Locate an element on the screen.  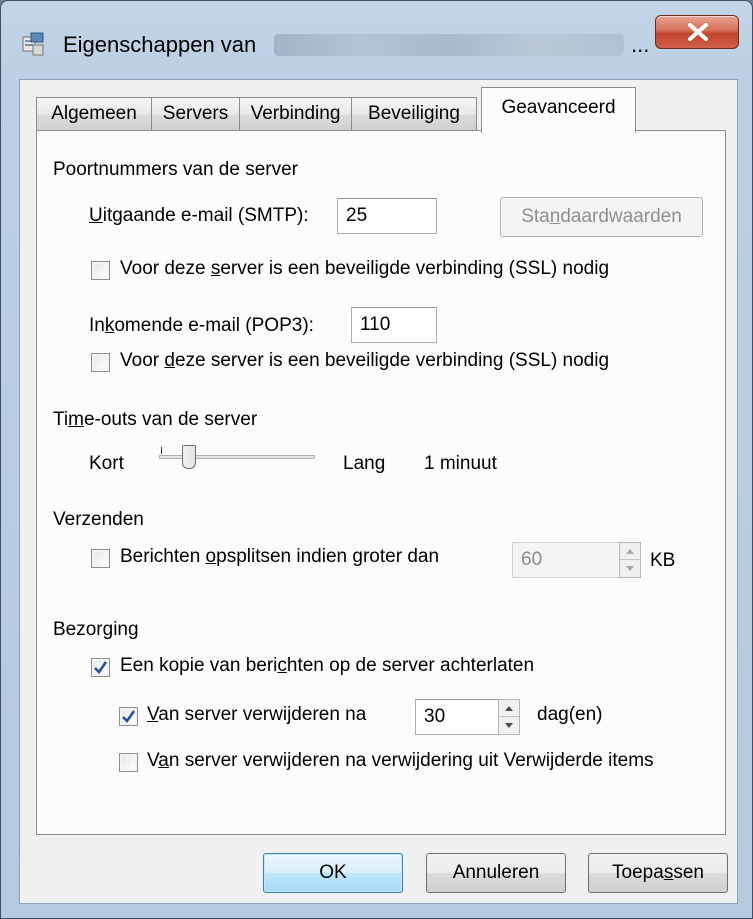
tab-label: Verbinding is located at coordinates (295, 113).